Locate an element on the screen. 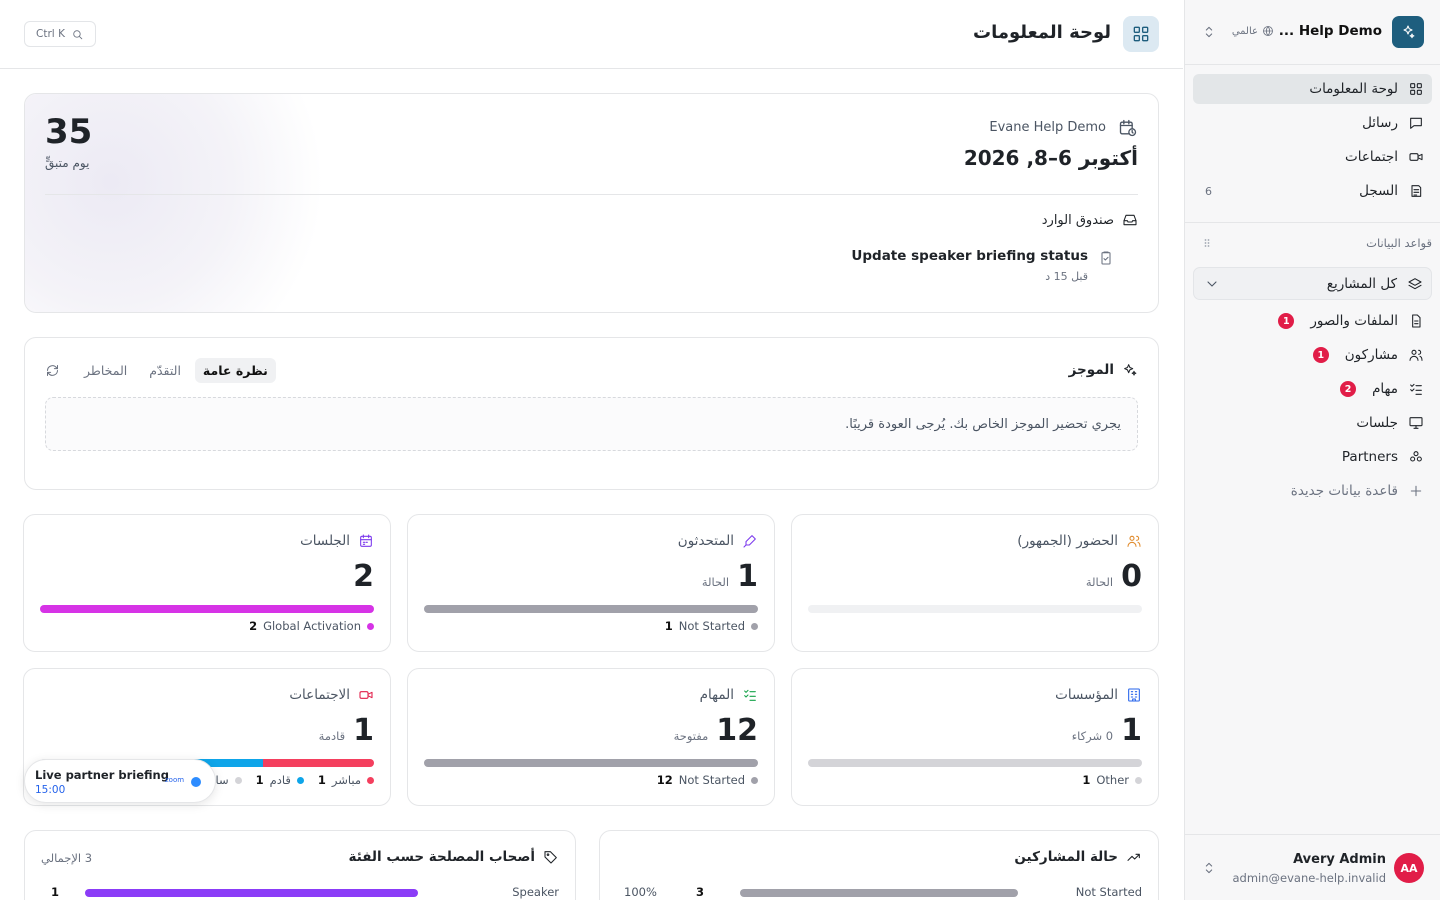 The height and width of the screenshot is (900, 1440). db-item-label: مهام is located at coordinates (1385, 389).